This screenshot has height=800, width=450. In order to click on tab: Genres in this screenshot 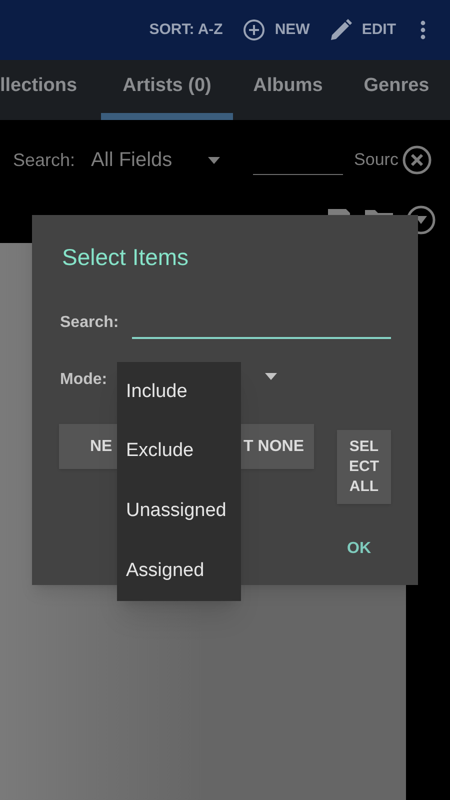, I will do `click(396, 90)`.